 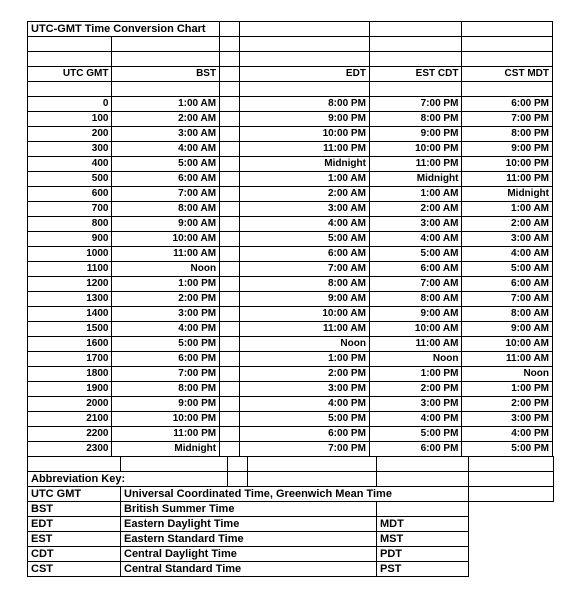 I want to click on abbreviation-code: EST, so click(x=74, y=539).